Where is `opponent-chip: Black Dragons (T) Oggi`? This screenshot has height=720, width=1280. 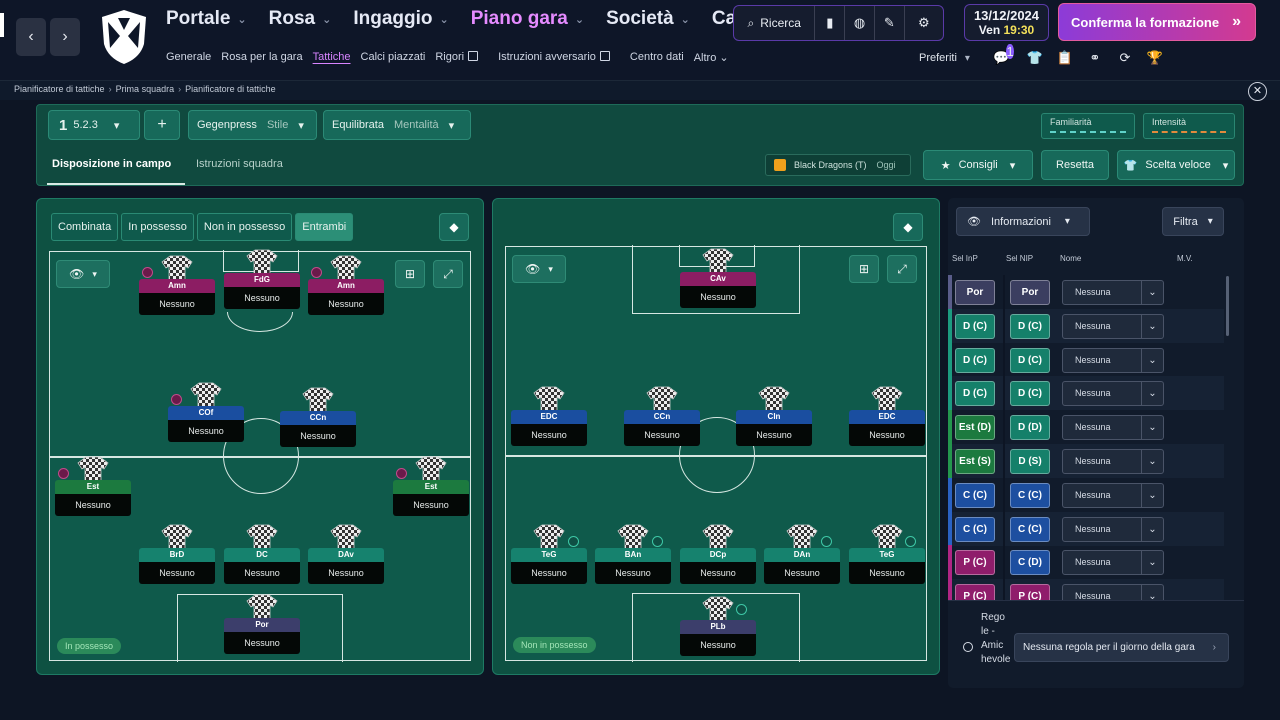
opponent-chip: Black Dragons (T) Oggi is located at coordinates (838, 165).